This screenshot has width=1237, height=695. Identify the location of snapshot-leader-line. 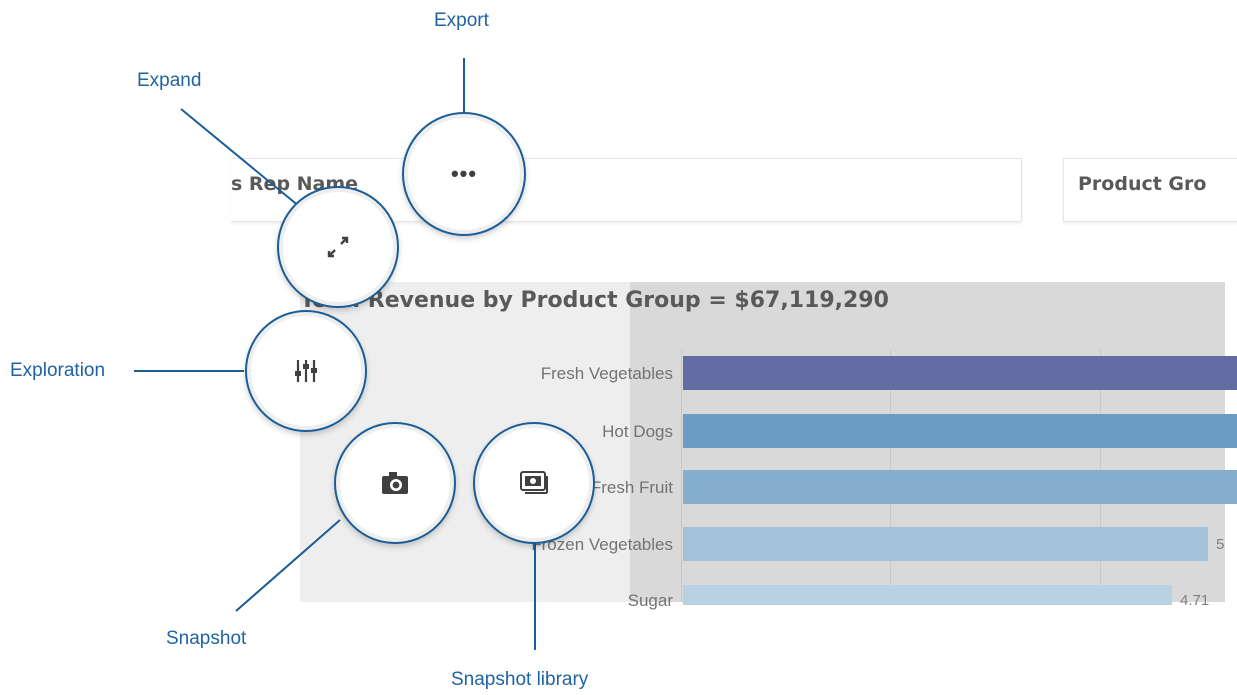
(288, 565).